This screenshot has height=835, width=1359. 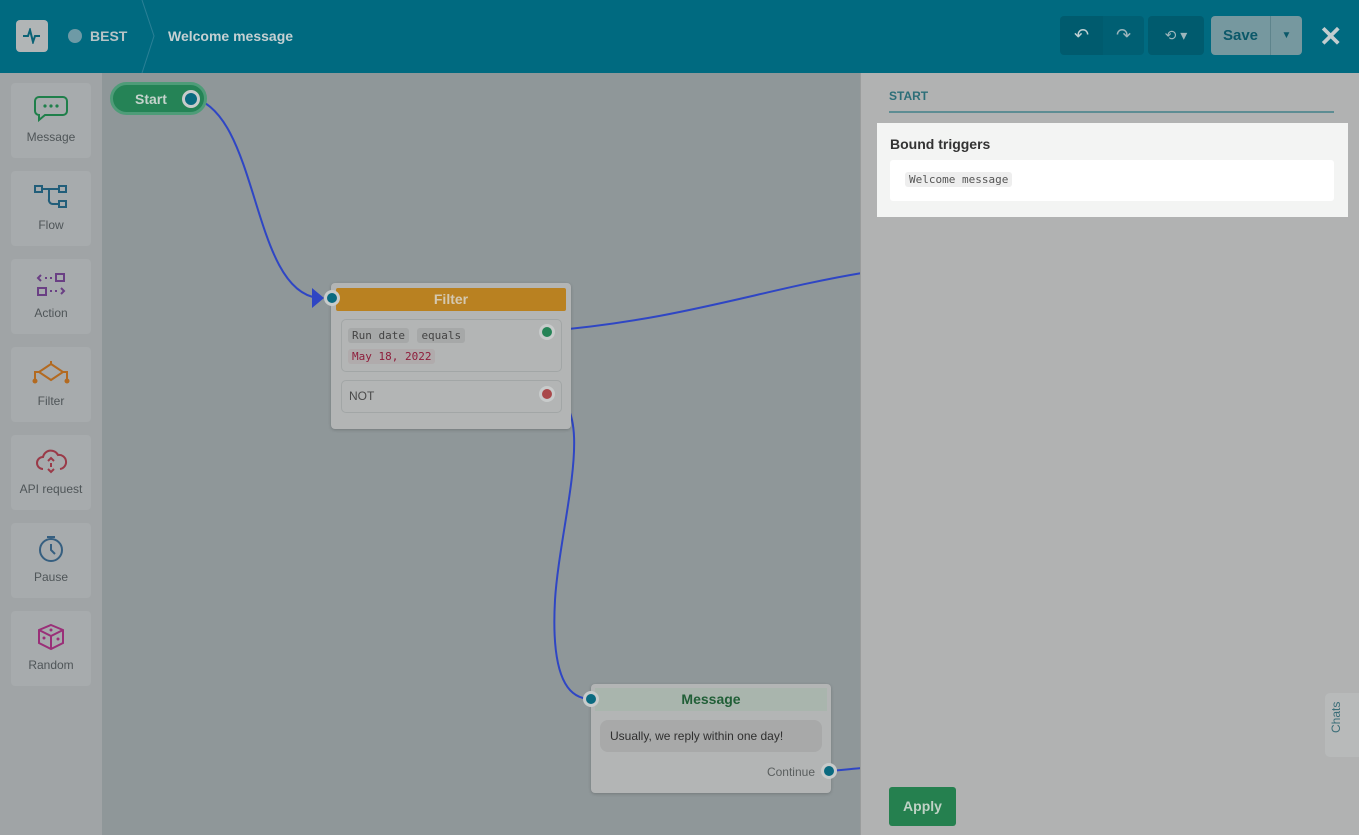 I want to click on connector-filter-not, so click(x=569, y=546).